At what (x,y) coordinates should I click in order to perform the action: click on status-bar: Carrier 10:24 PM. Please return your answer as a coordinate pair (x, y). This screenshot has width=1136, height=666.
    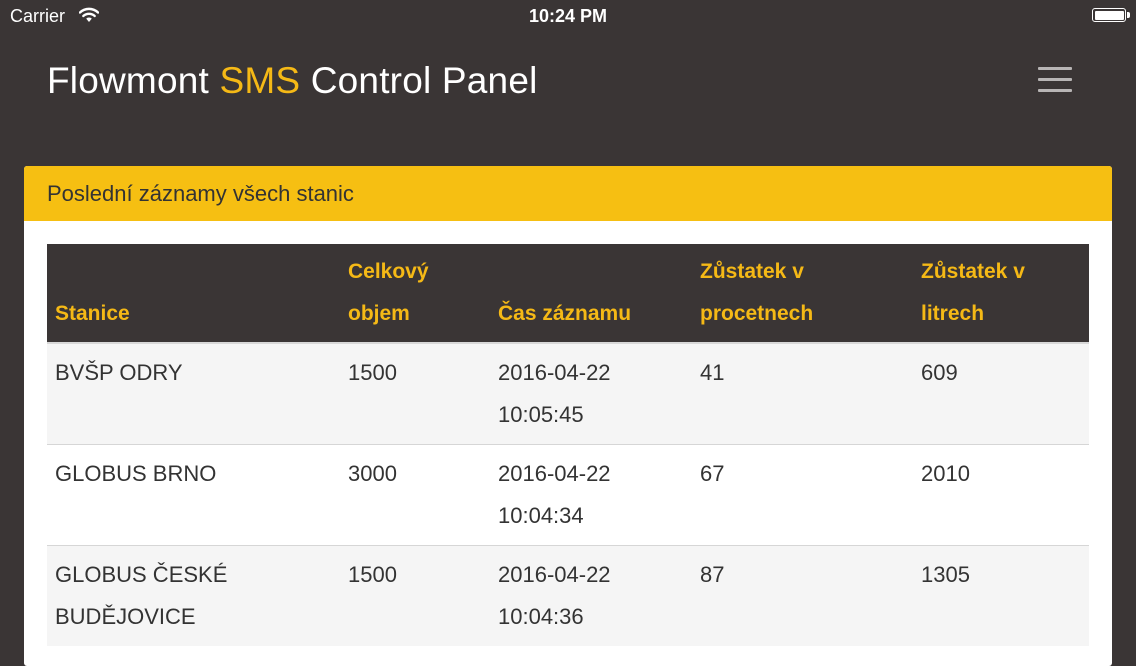
    Looking at the image, I should click on (568, 17).